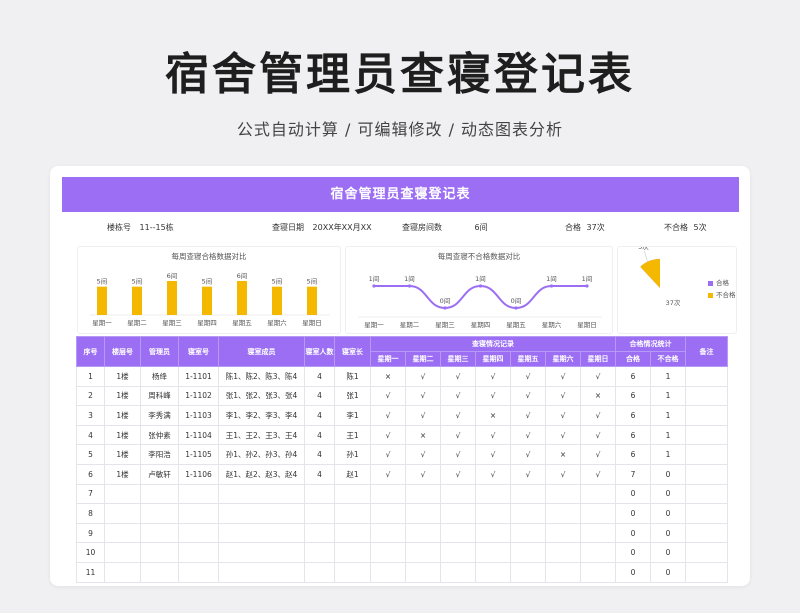 This screenshot has width=800, height=613. Describe the element at coordinates (700, 227) in the screenshot. I see `fail-value: 5次` at that location.